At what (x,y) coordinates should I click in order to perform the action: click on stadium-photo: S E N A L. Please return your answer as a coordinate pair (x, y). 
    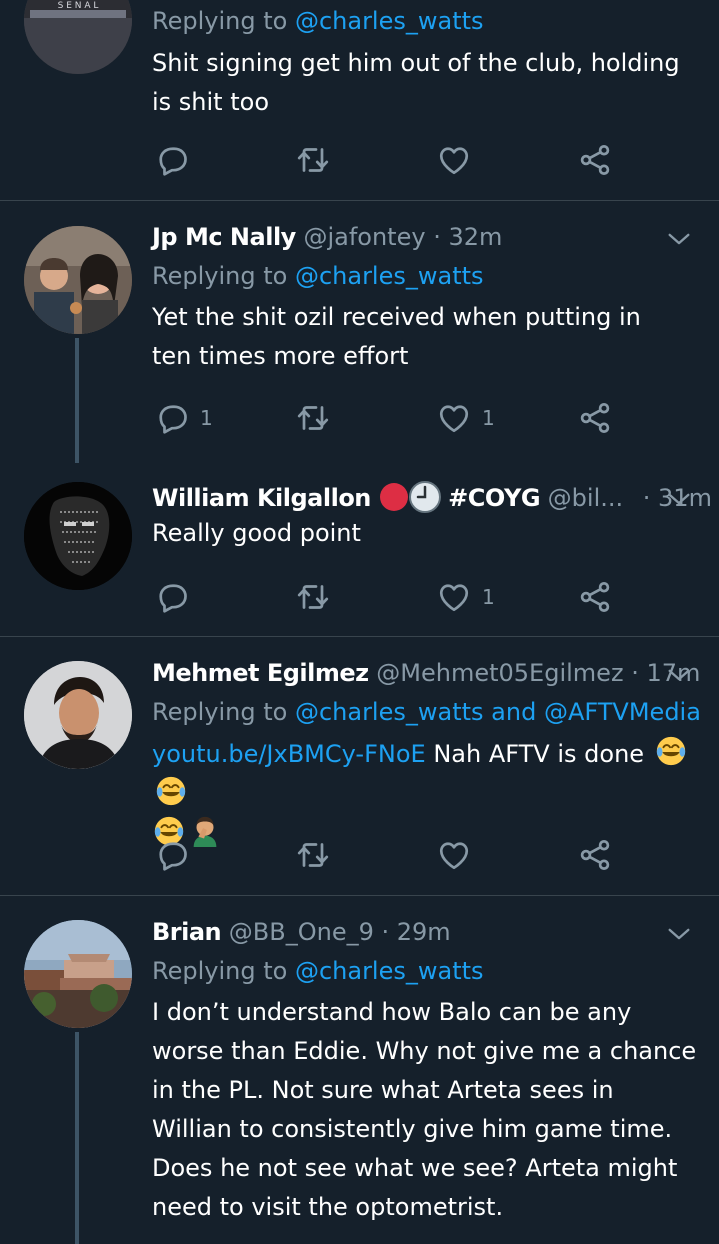
    Looking at the image, I should click on (78, 37).